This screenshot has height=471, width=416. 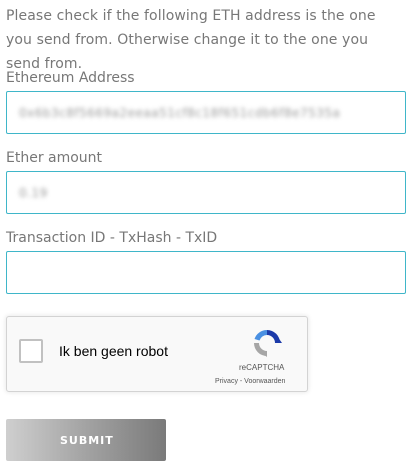 I want to click on tx-id-group: Transaction ID - TxHash - TxID, so click(x=206, y=261).